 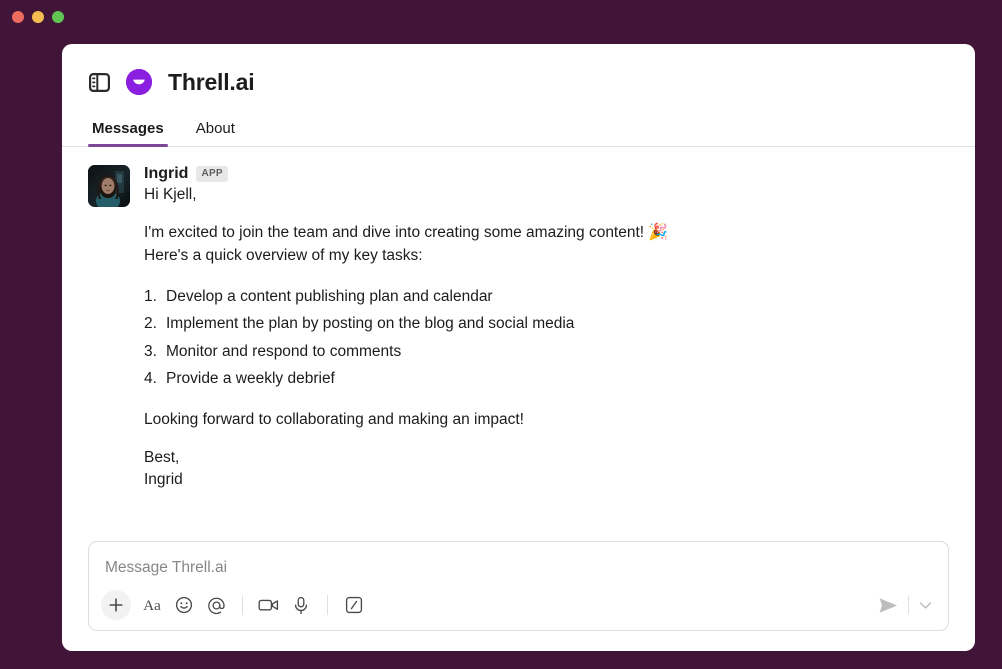 I want to click on send-plane-icon, so click(x=888, y=605).